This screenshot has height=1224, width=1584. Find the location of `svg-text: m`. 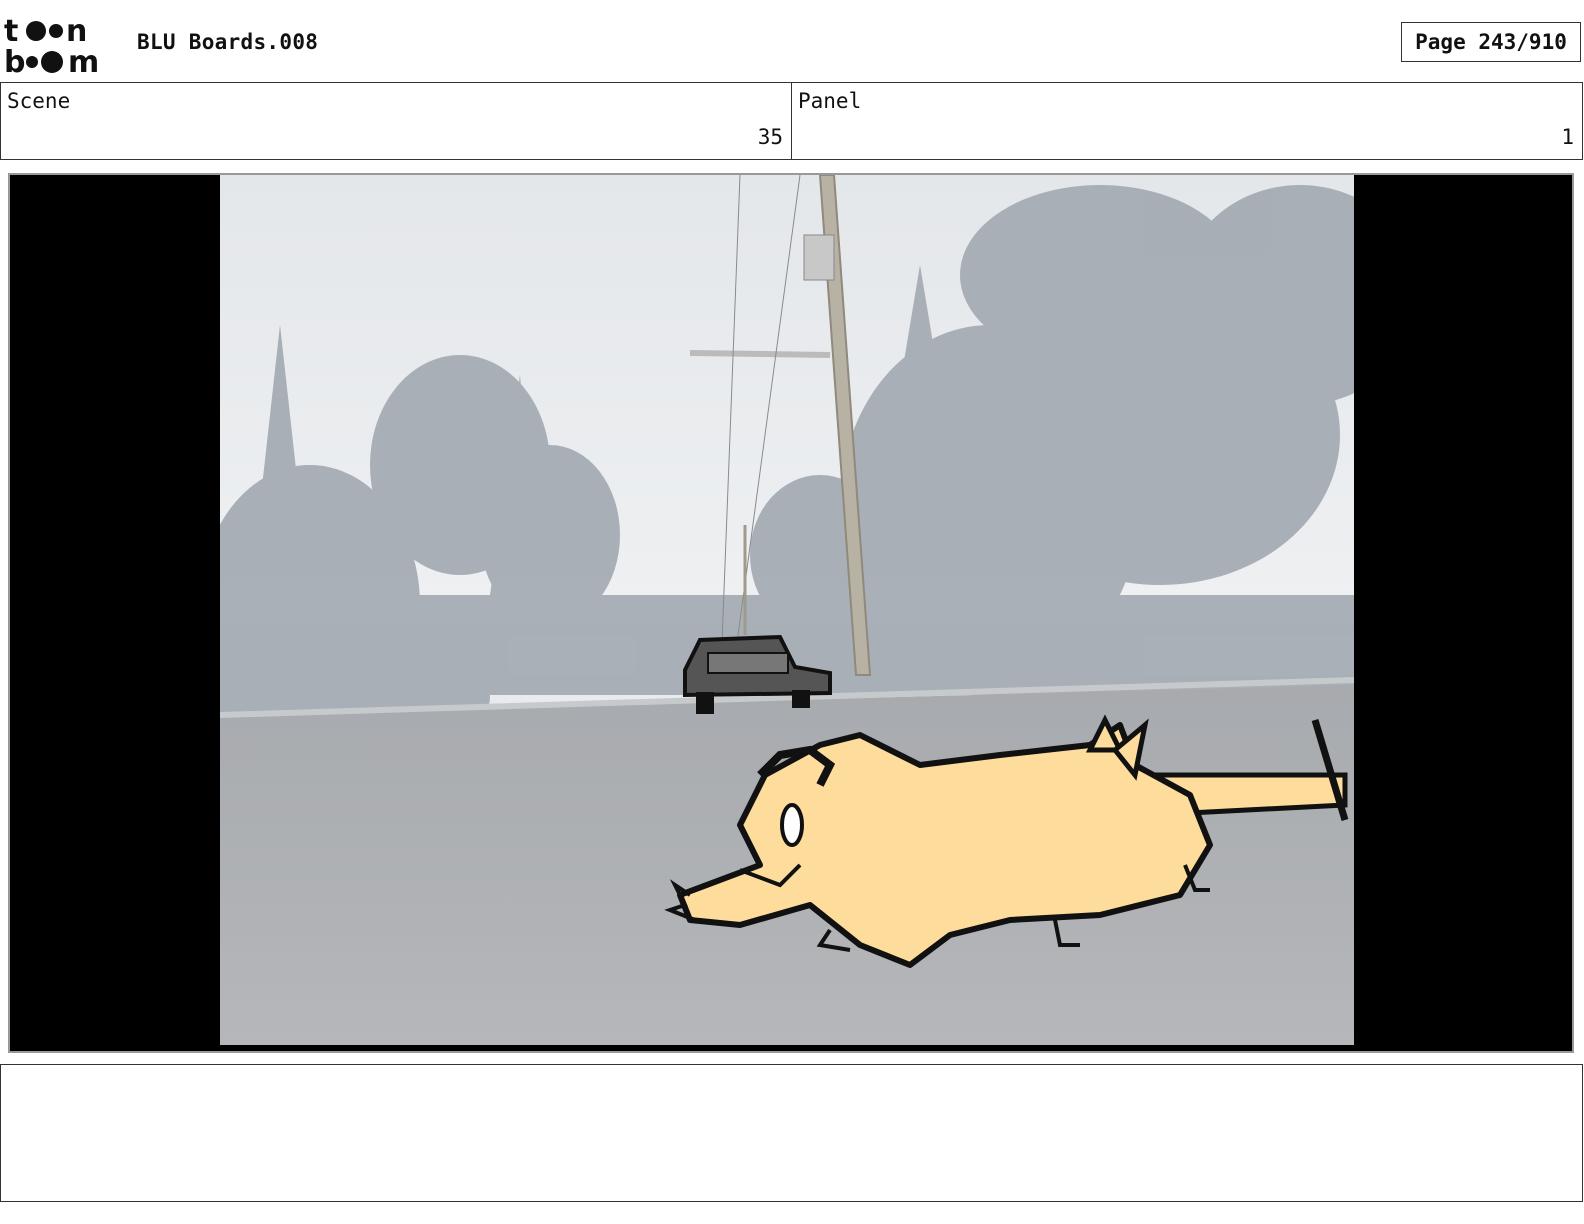

svg-text: m is located at coordinates (83, 60).